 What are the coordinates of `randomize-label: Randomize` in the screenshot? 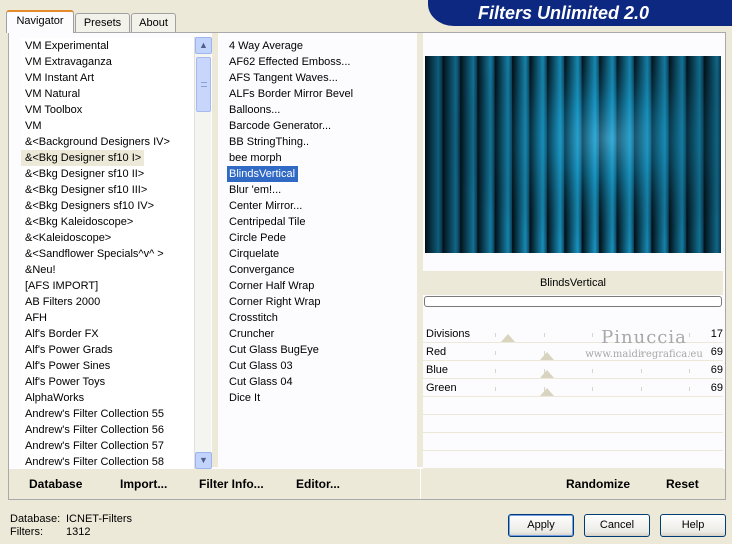 It's located at (598, 484).